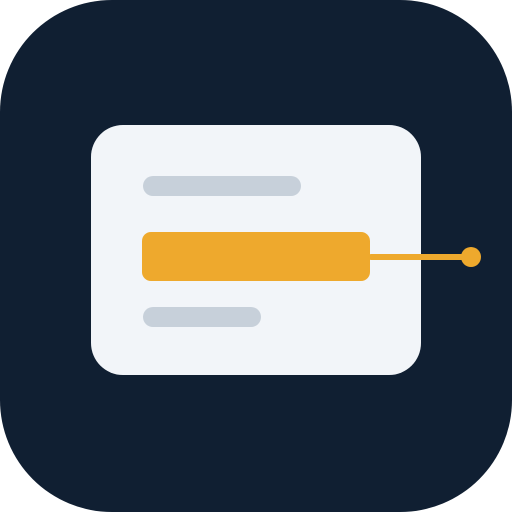  Describe the element at coordinates (471, 257) in the screenshot. I see `connector-endpoint-icon` at that location.